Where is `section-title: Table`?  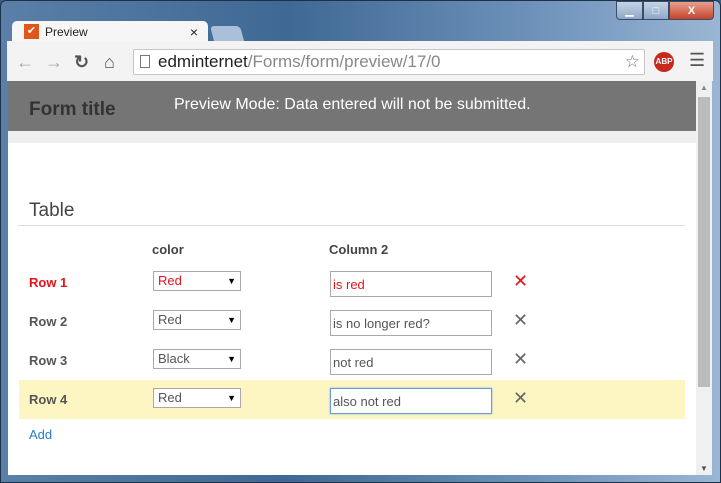 section-title: Table is located at coordinates (52, 210).